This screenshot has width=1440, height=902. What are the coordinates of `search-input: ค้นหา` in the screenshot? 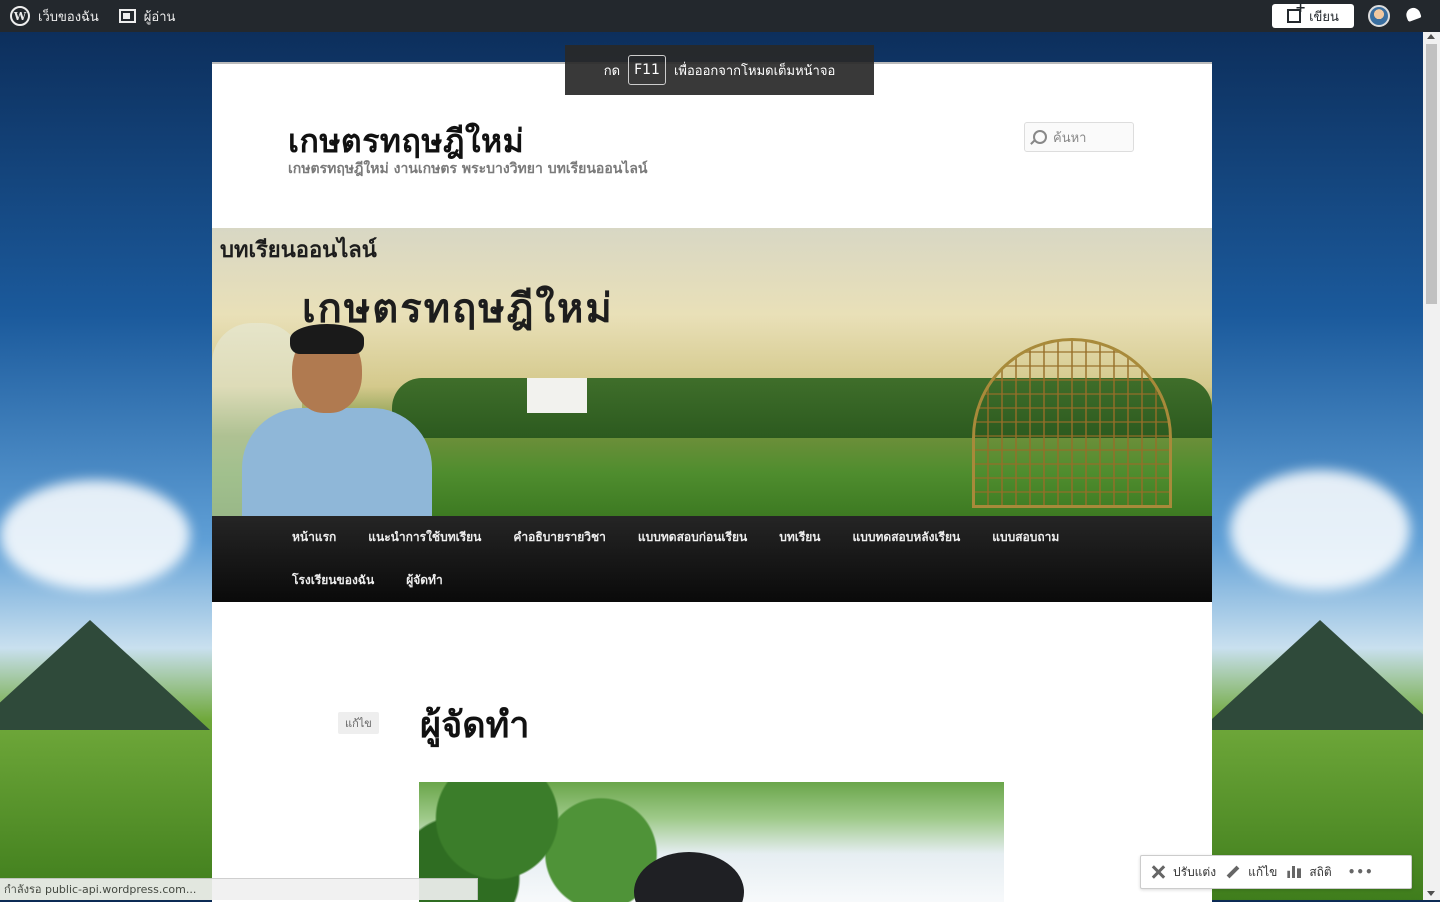 It's located at (1079, 137).